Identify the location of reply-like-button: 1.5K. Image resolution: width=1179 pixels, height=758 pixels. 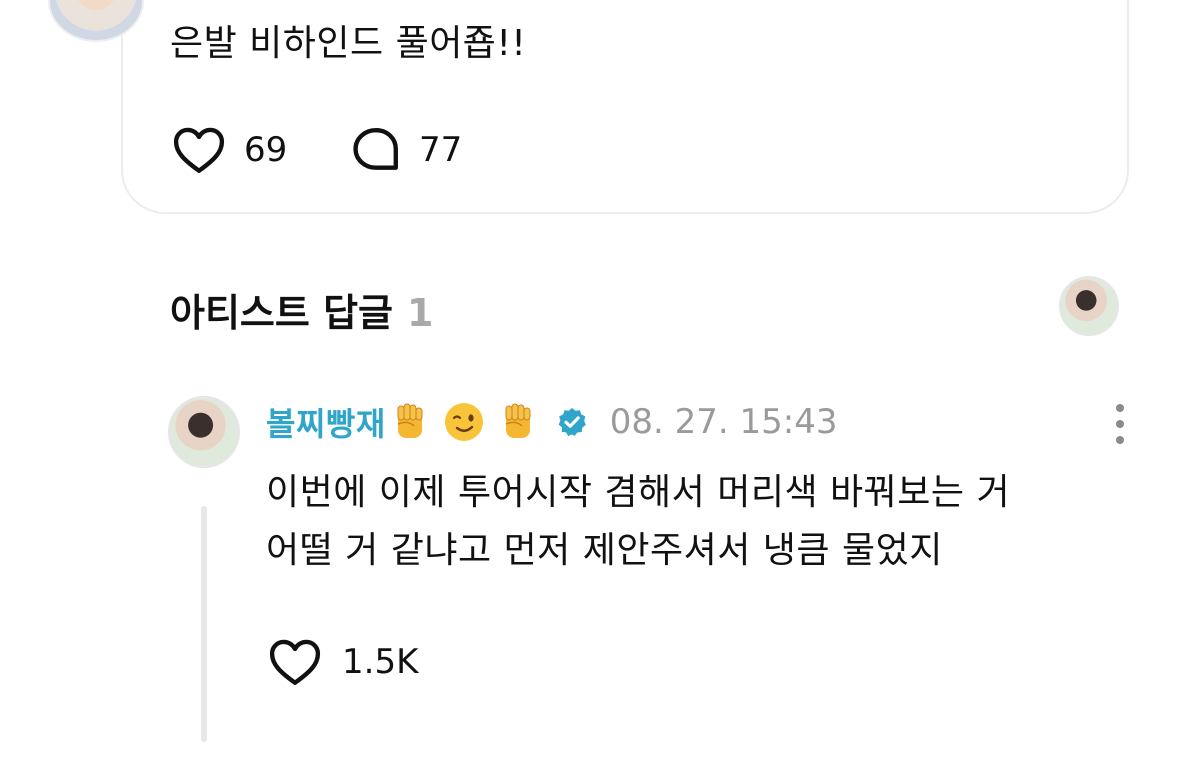
(343, 662).